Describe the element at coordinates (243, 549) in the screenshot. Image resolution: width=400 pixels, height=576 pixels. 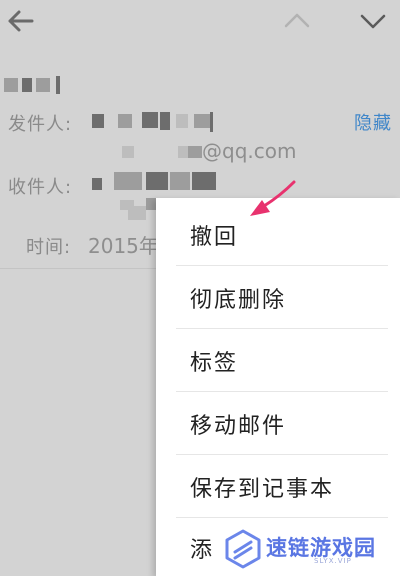
I see `watermark-logo-icon` at that location.